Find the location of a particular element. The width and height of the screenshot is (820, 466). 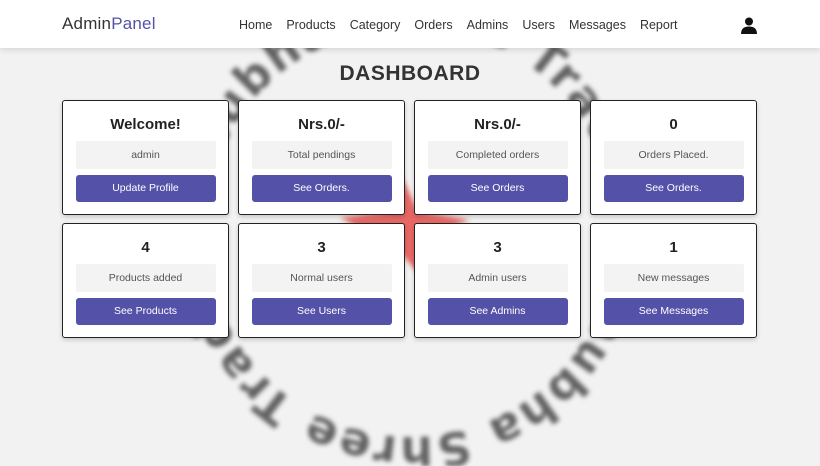

nav-home: Home is located at coordinates (255, 25).